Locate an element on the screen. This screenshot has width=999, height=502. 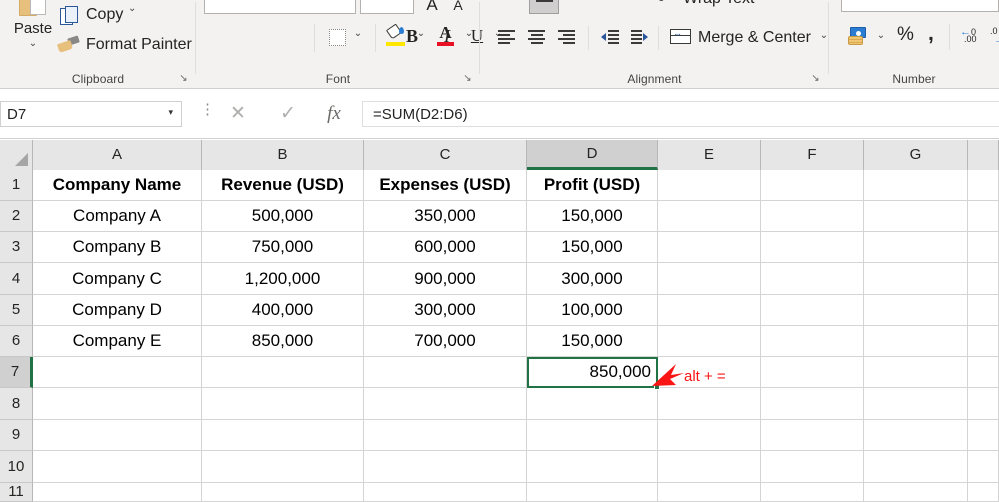
chevron-down-icon: ▾ is located at coordinates (170, 112).